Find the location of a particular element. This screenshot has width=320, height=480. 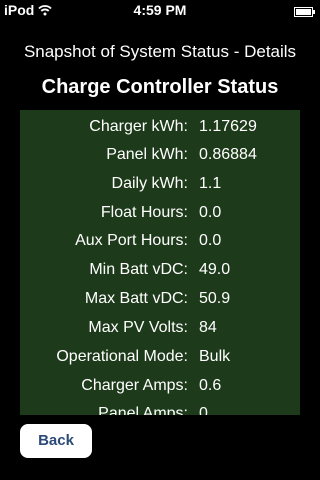

row-label: Max Batt vDC: is located at coordinates (136, 298).